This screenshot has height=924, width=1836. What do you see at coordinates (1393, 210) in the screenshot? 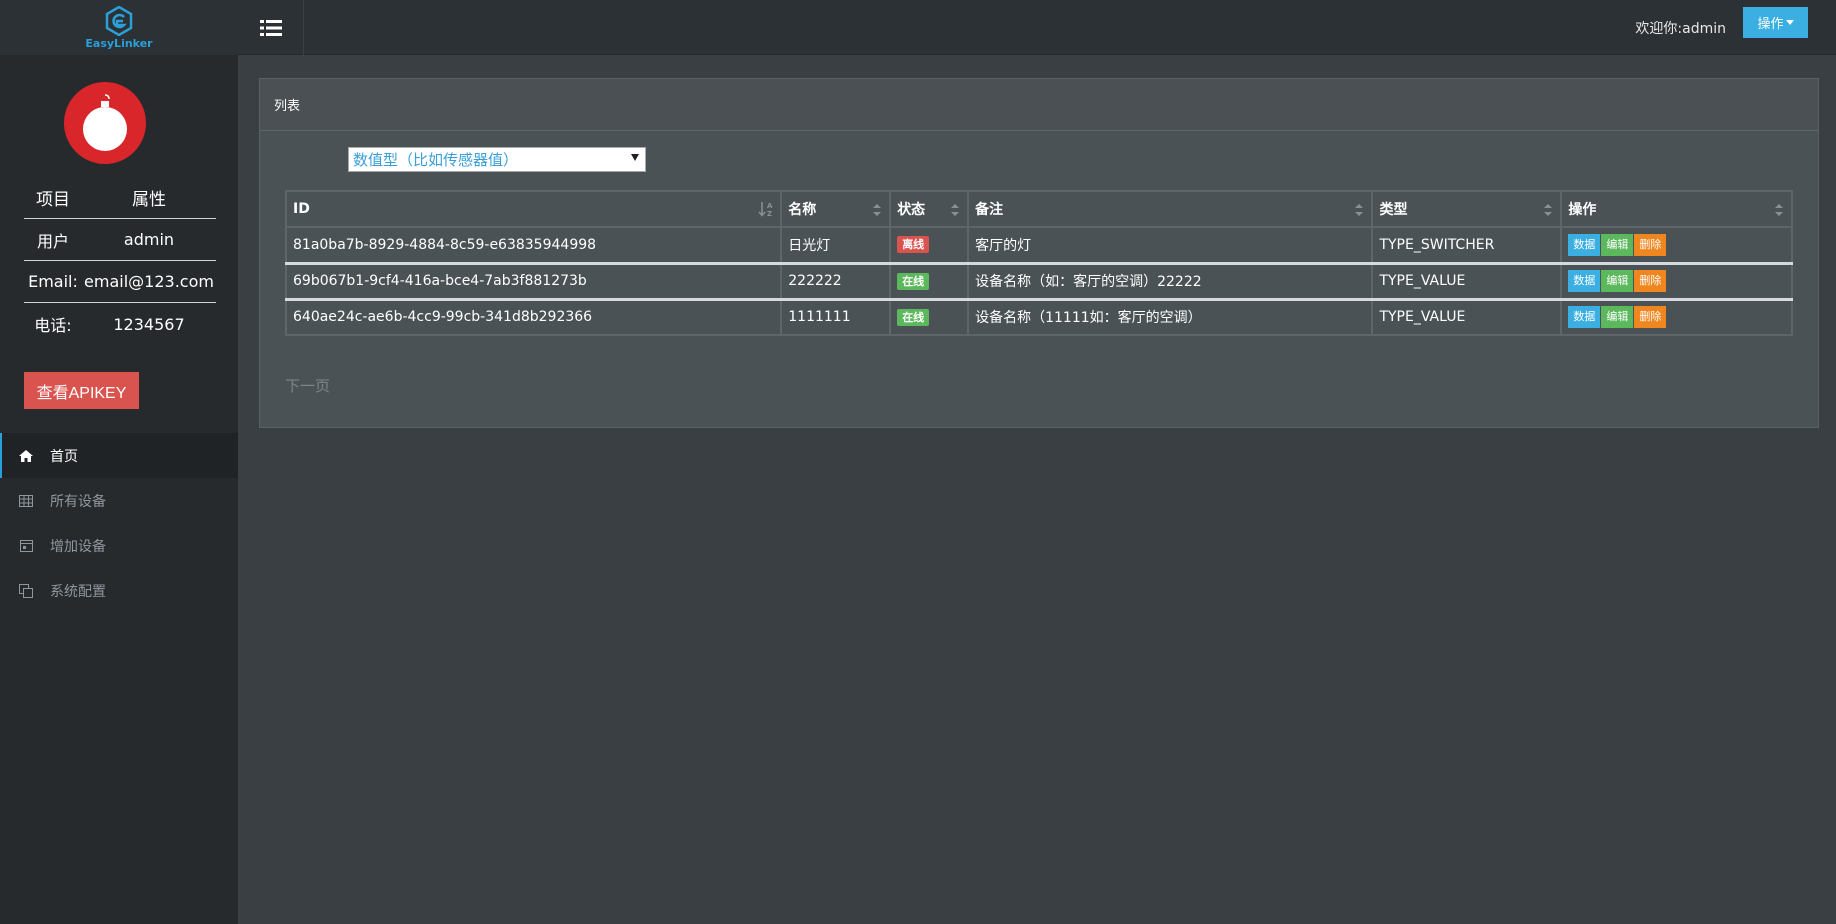
I see `column-header-label: 类型` at bounding box center [1393, 210].